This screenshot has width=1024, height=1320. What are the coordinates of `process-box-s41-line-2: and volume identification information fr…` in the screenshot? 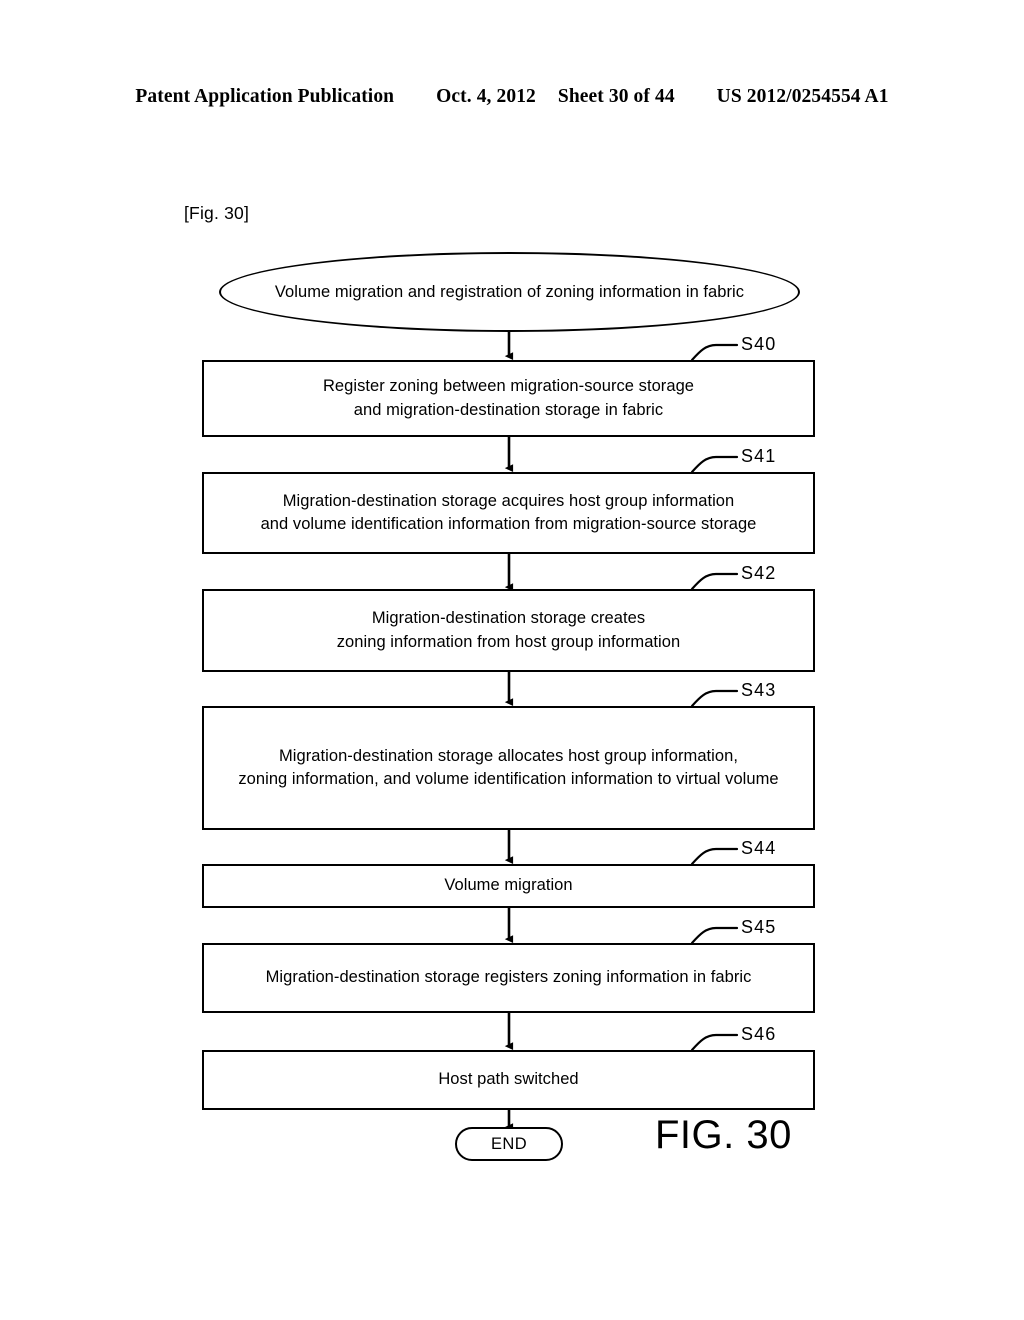 It's located at (508, 524).